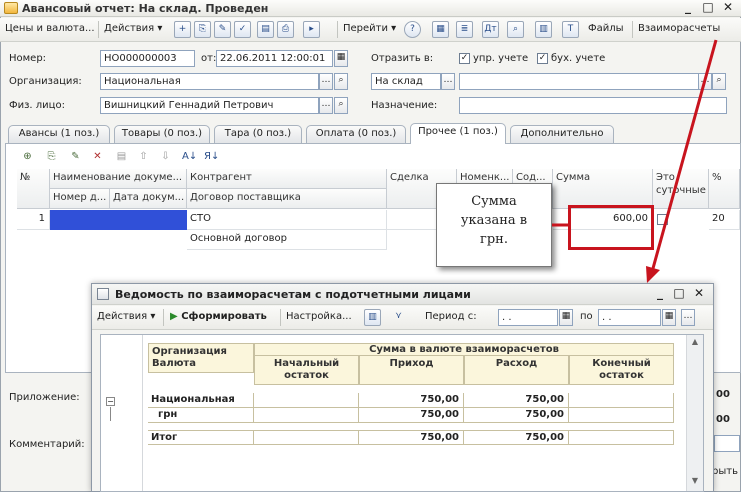 The height and width of the screenshot is (492, 741). I want to click on annotation-arrows, so click(635, 161).